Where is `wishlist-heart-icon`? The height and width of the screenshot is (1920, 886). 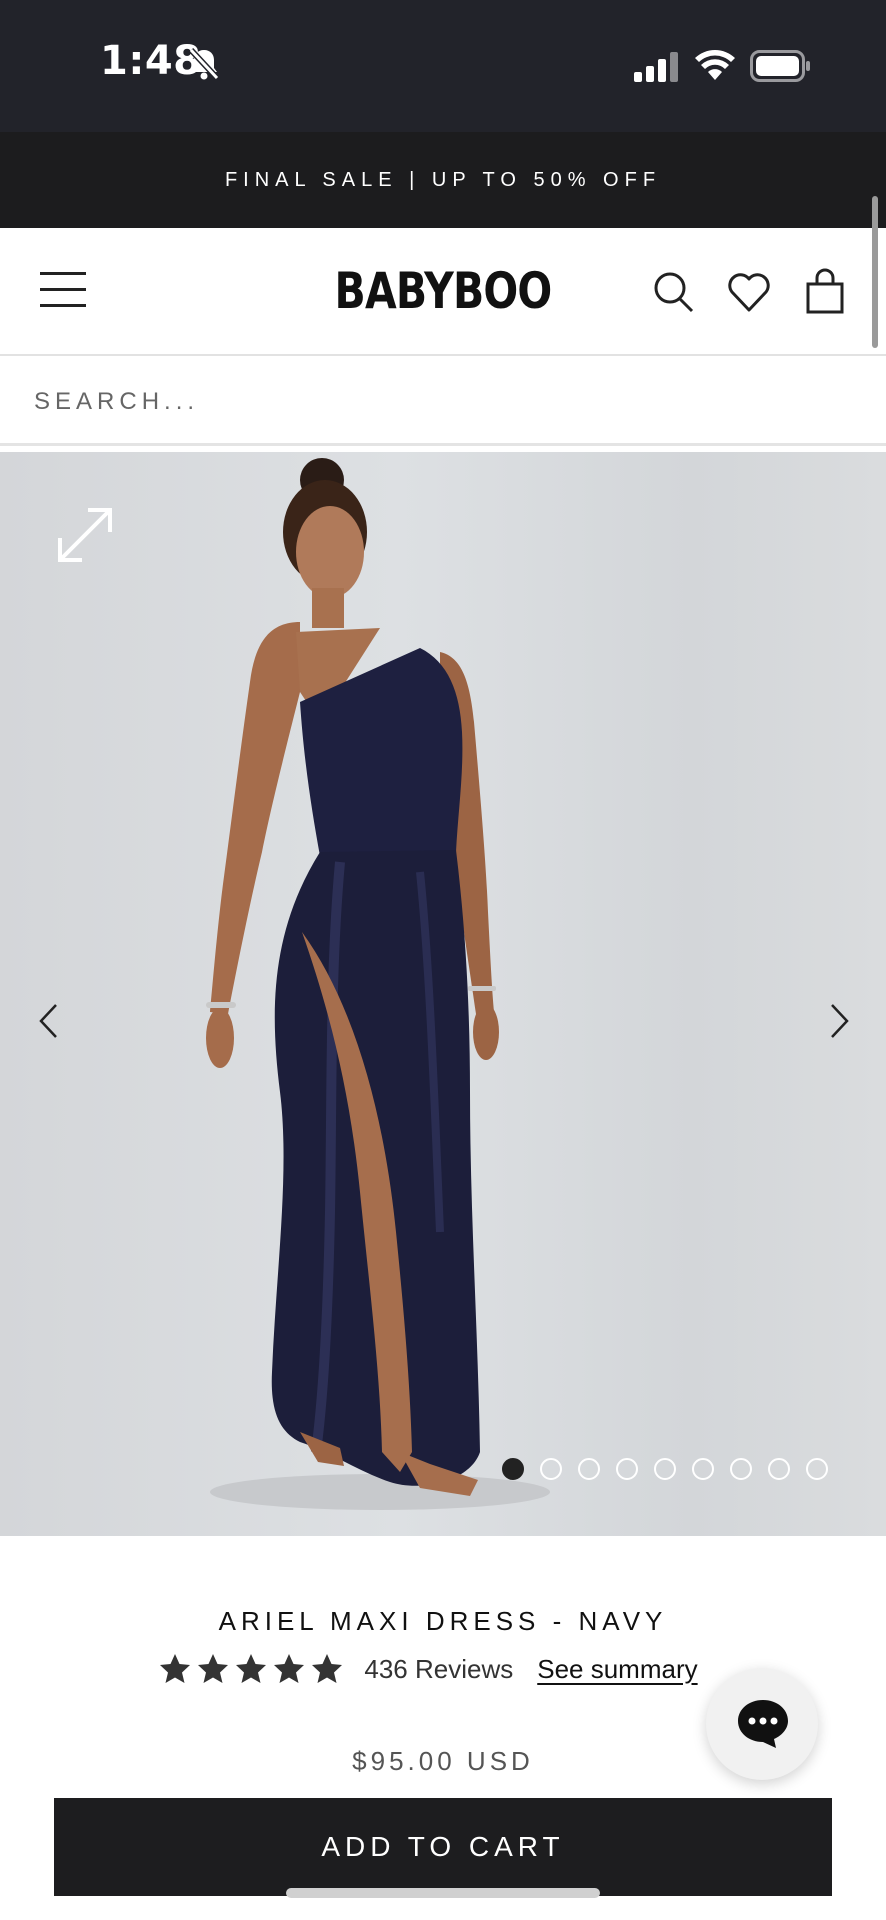 wishlist-heart-icon is located at coordinates (749, 292).